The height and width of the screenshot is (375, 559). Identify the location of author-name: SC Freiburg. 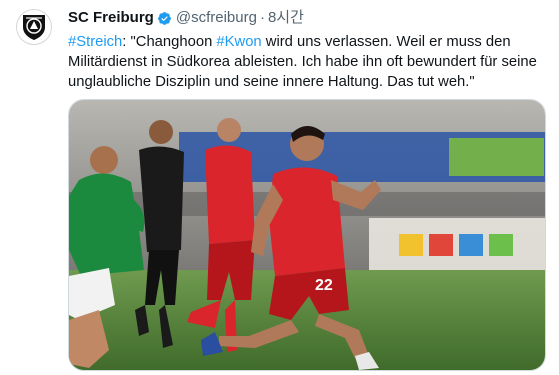
(111, 18).